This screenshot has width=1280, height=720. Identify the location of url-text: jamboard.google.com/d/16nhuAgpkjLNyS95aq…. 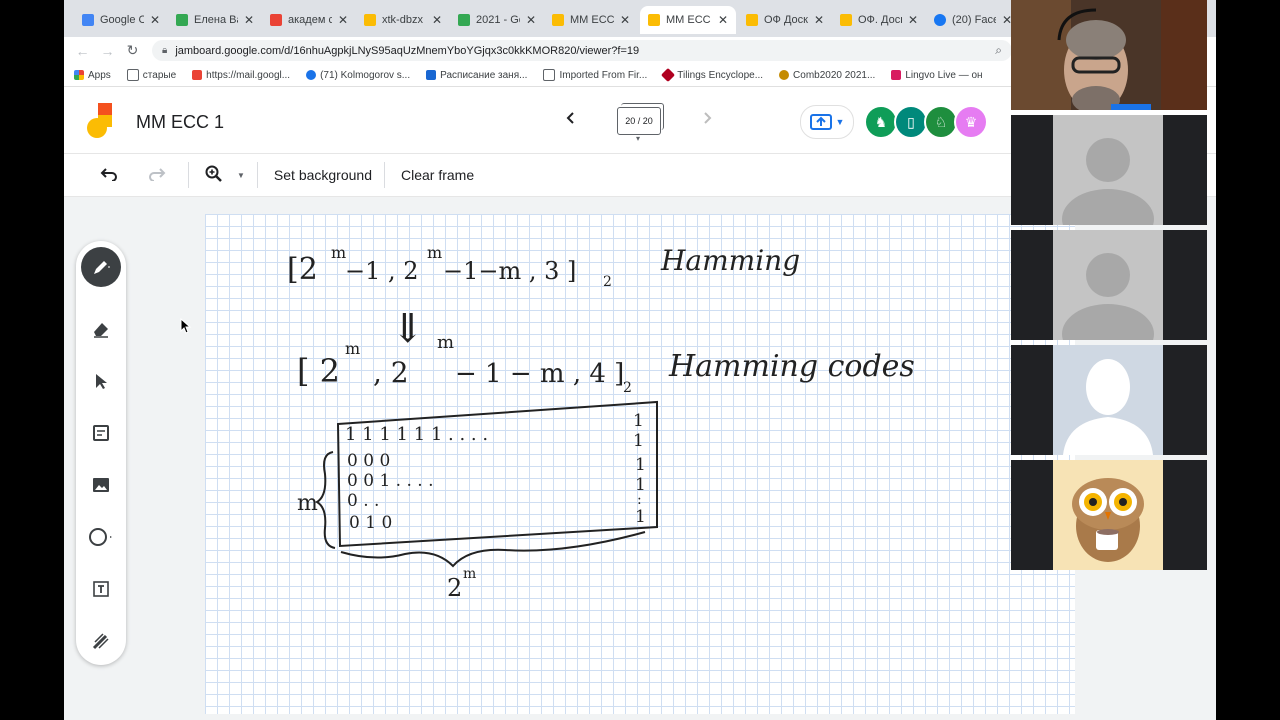
(407, 50).